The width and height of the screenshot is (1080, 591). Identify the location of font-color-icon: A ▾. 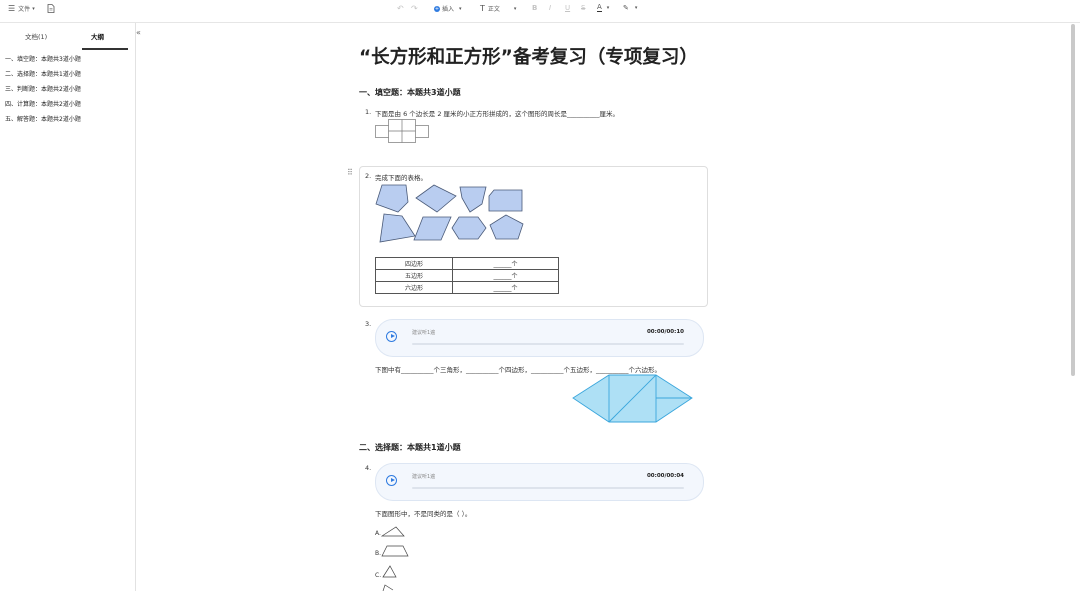
(603, 8).